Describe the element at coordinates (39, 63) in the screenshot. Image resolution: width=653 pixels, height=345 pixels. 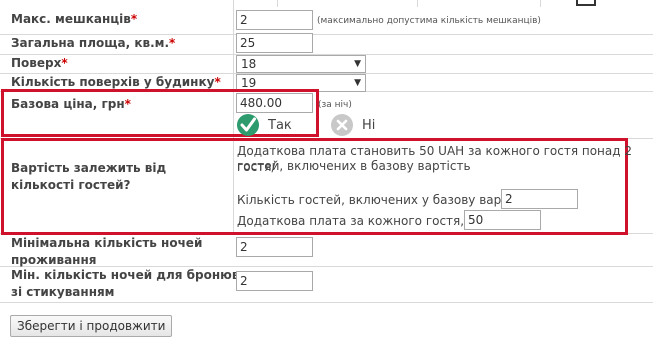
I see `floor-label: Поверх*` at that location.